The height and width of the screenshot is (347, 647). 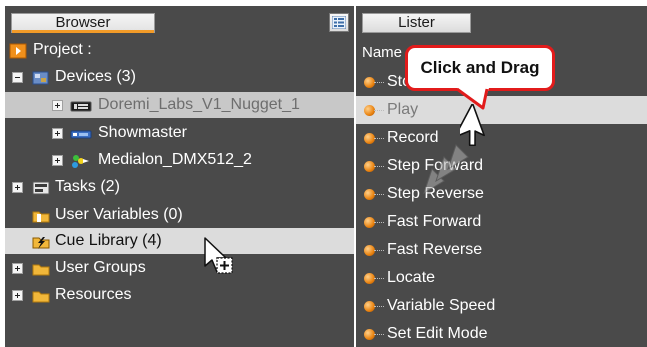 What do you see at coordinates (81, 105) in the screenshot?
I see `device-card-icon` at bounding box center [81, 105].